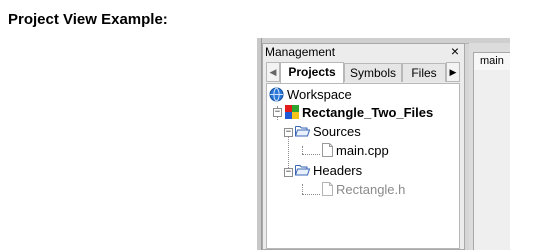 The width and height of the screenshot is (533, 250). I want to click on tree-item-label: Rectangle_Two_Files, so click(368, 112).